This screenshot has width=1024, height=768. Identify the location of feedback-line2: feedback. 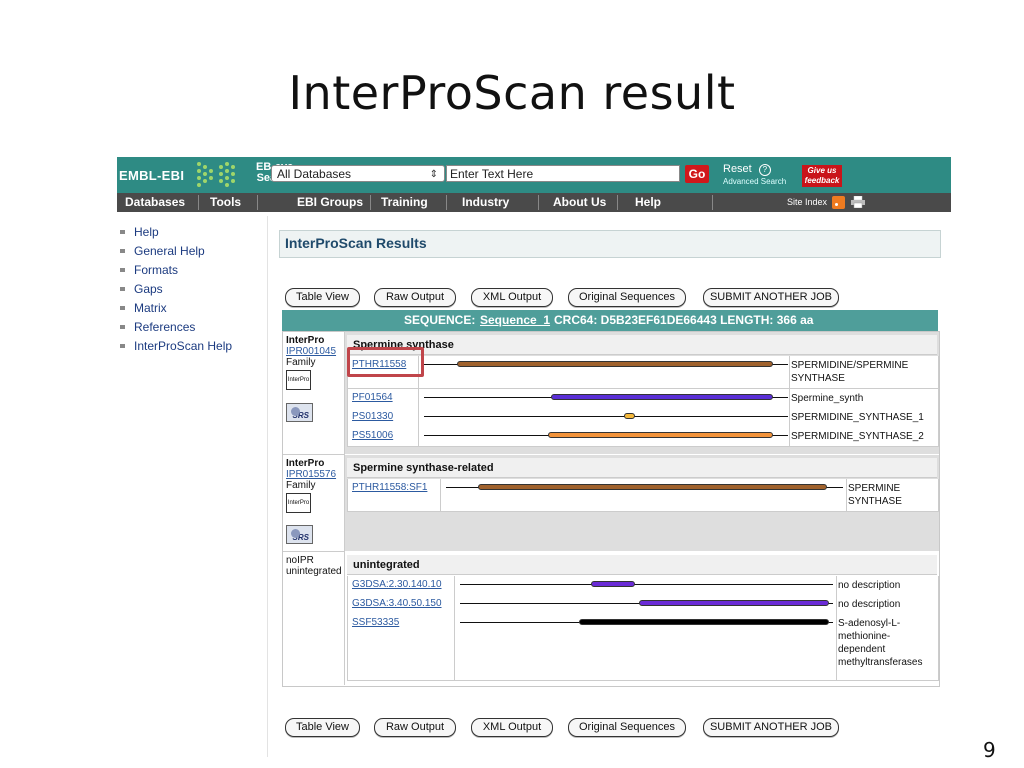
(822, 180).